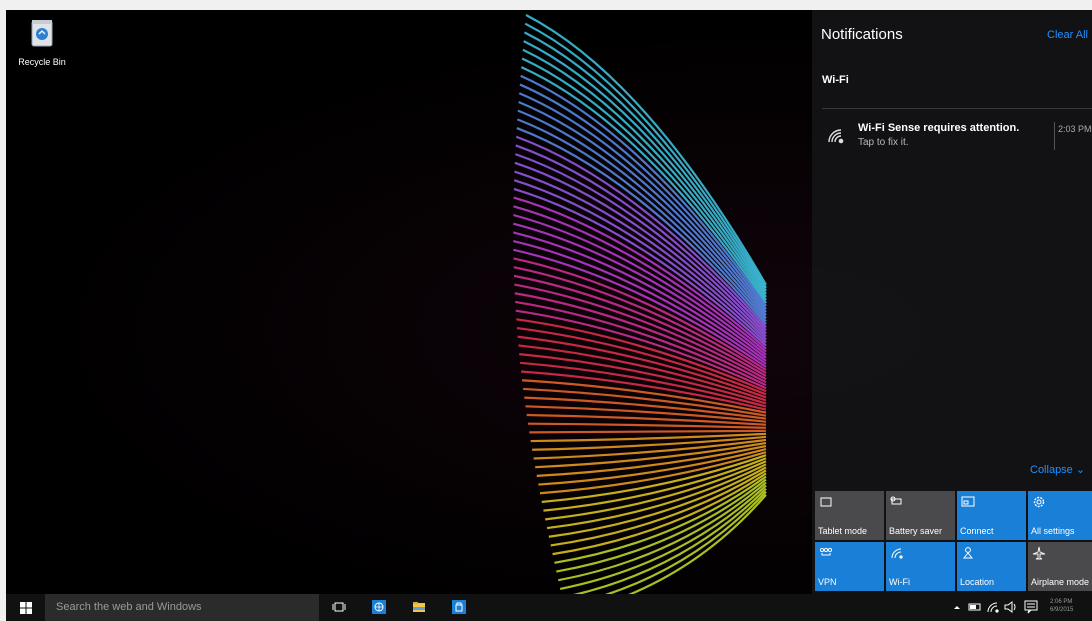 The height and width of the screenshot is (621, 1092). Describe the element at coordinates (920, 566) in the screenshot. I see `quick-action-wifi: Wi-Fi` at that location.